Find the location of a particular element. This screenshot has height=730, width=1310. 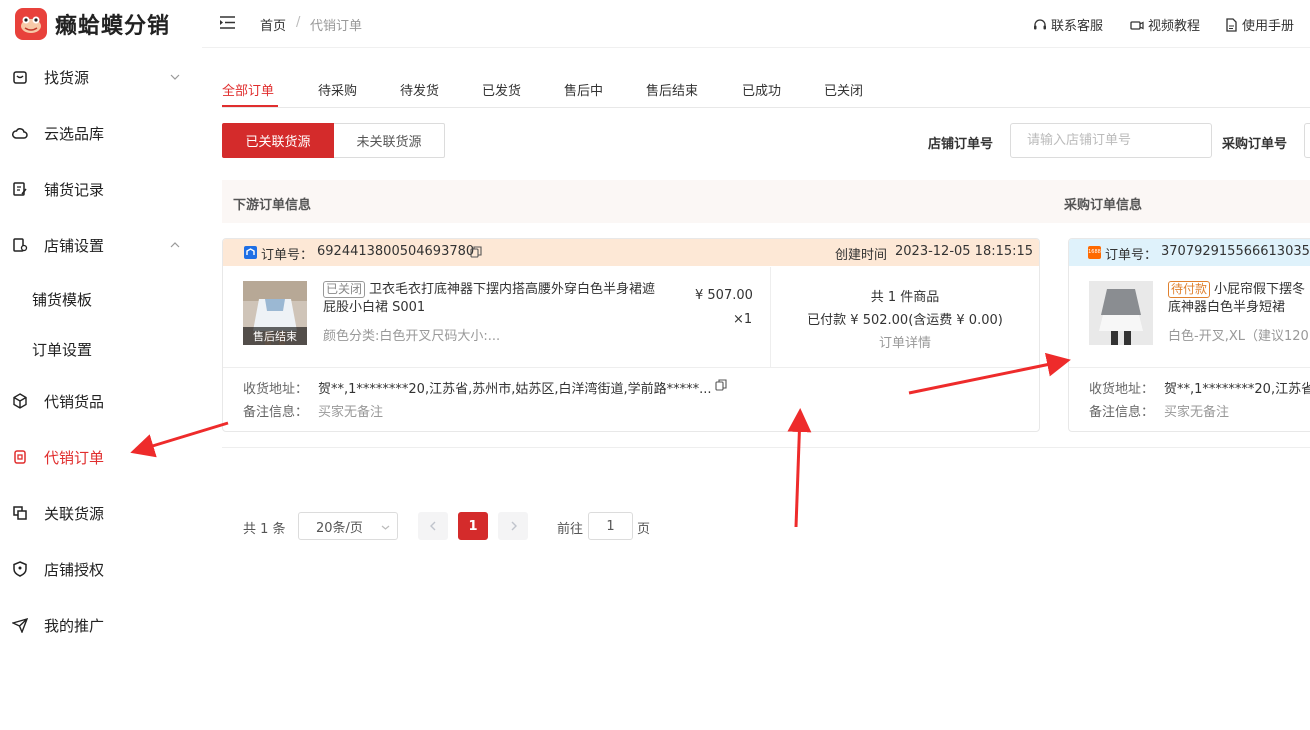

sidebar-item-label: 云选品库 is located at coordinates (74, 133).